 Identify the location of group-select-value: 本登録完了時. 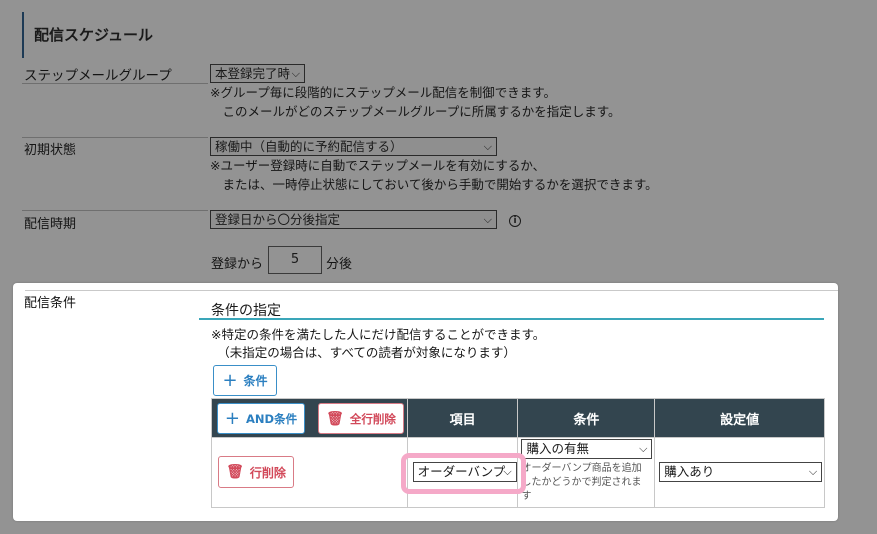
(253, 73).